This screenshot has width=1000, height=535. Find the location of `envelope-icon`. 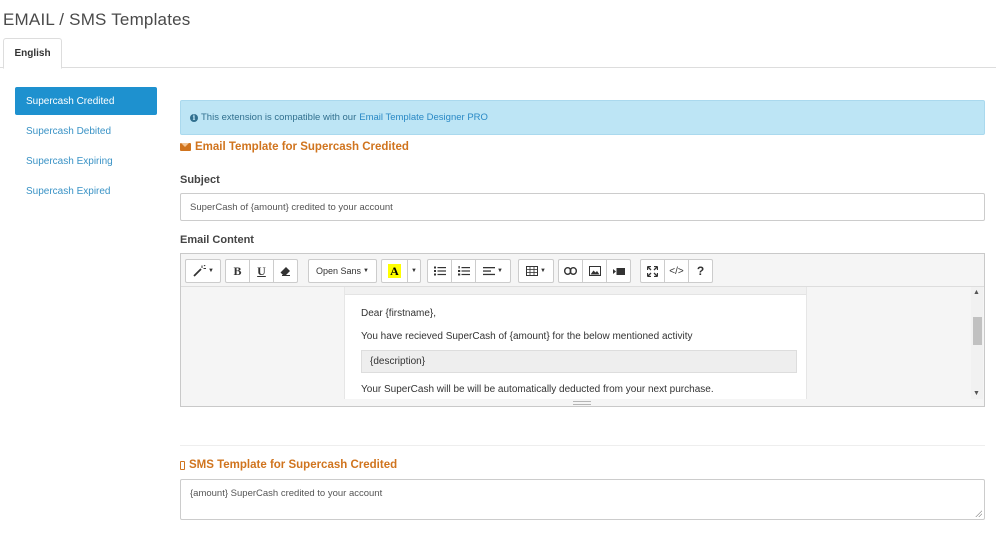

envelope-icon is located at coordinates (185, 147).